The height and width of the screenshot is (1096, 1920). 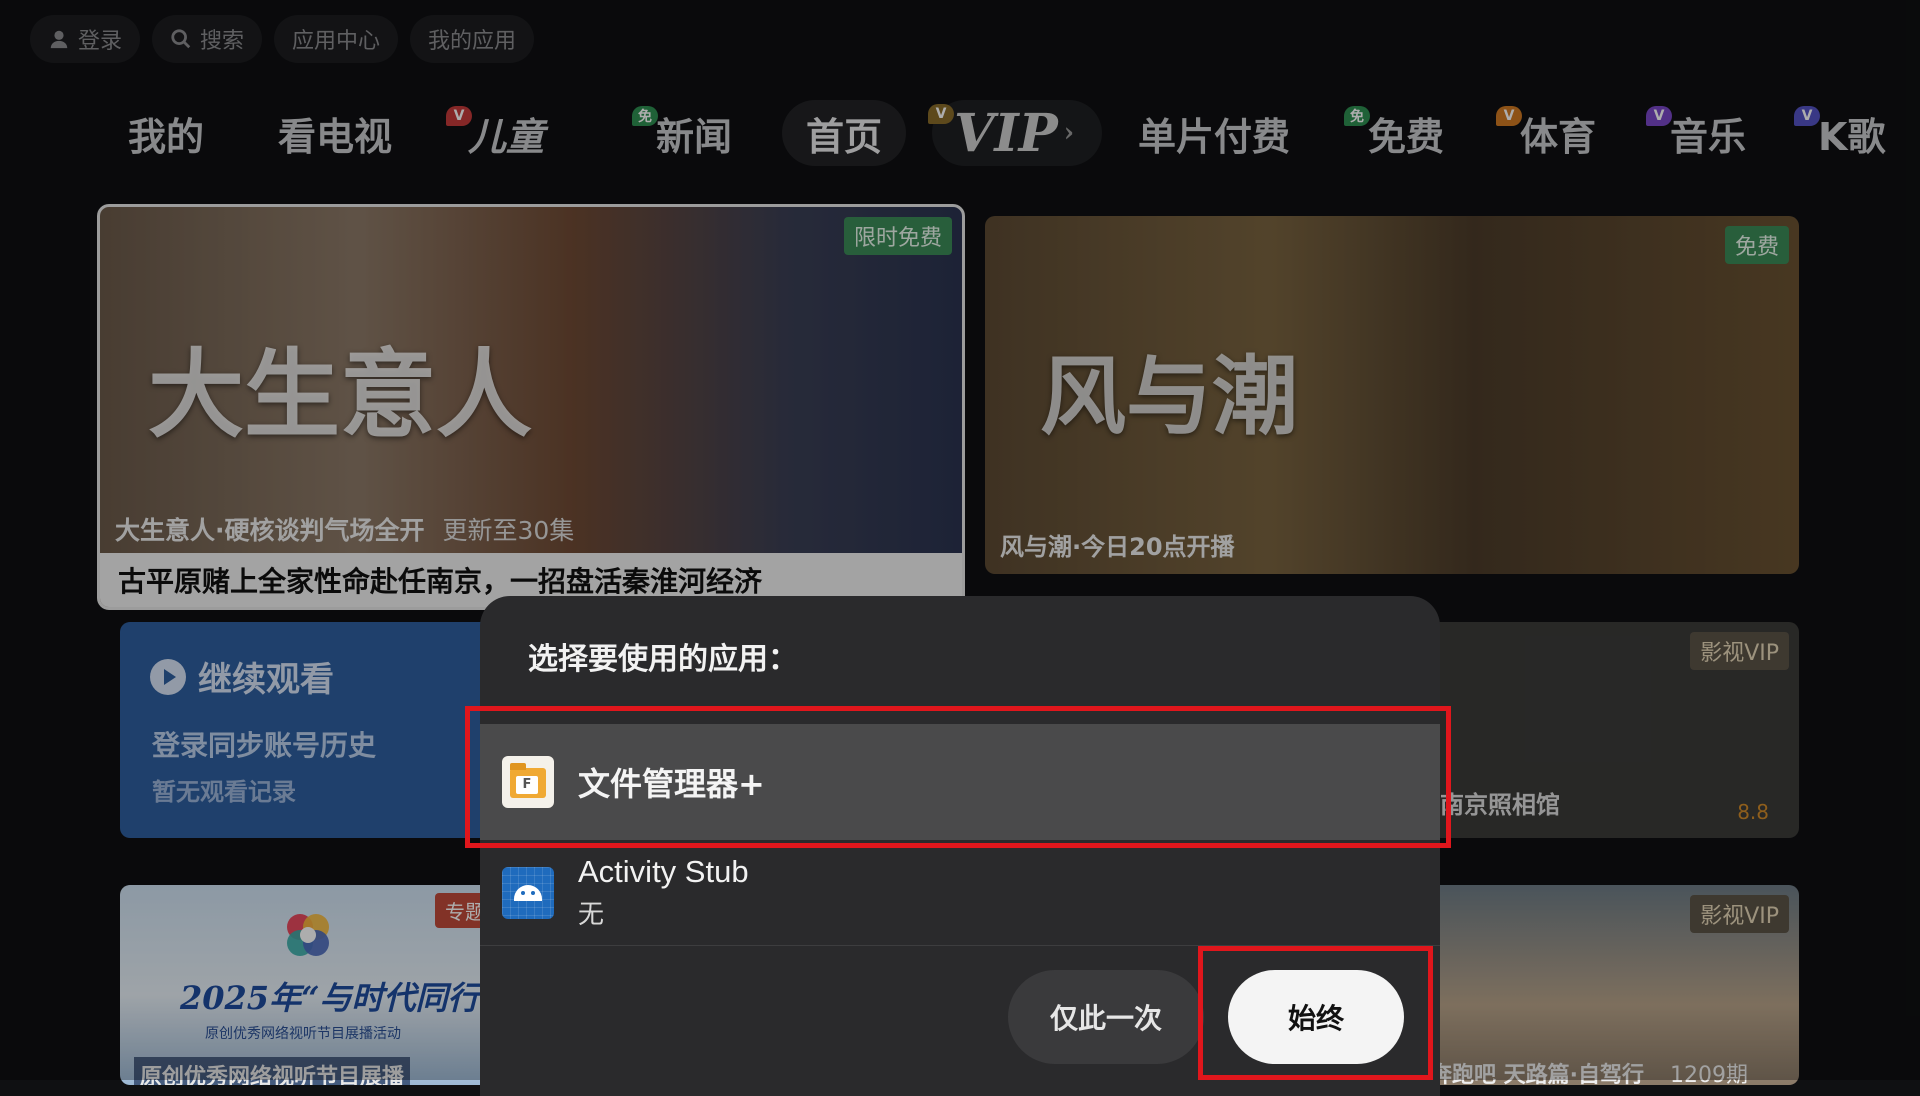 What do you see at coordinates (663, 871) in the screenshot?
I see `app-option-label: Activity Stub` at bounding box center [663, 871].